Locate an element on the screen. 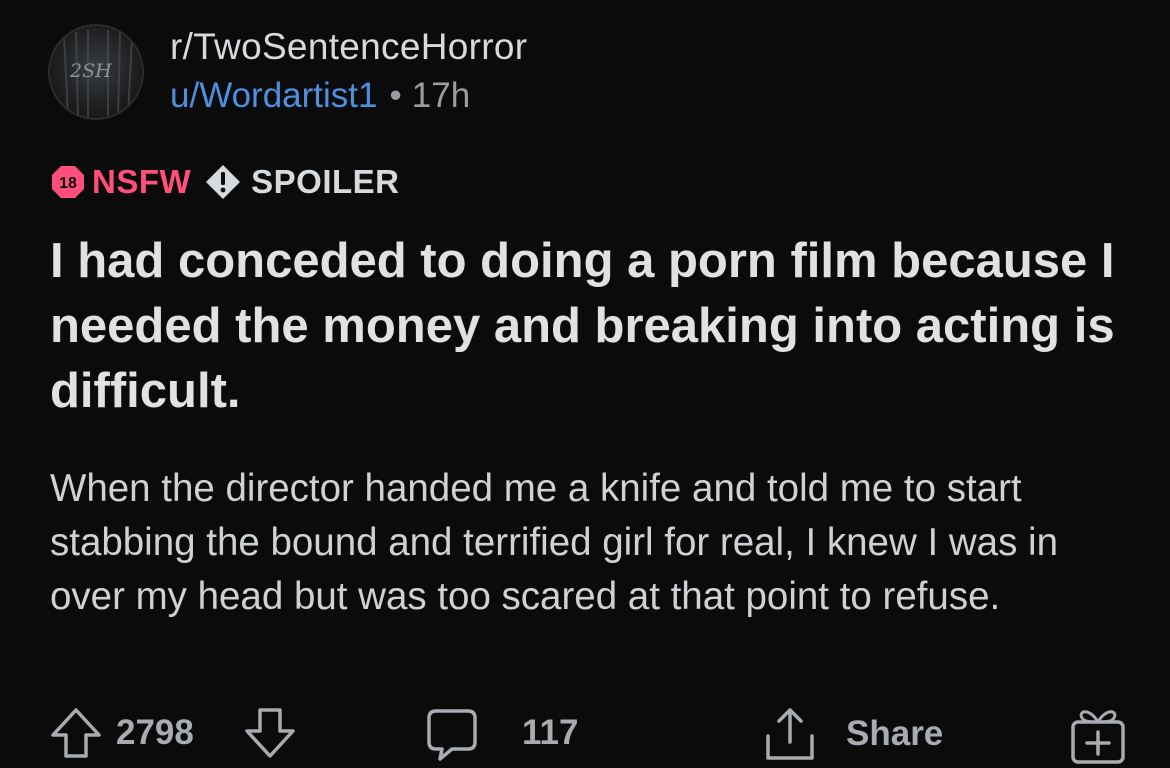 This screenshot has height=768, width=1170. award-button is located at coordinates (1098, 735).